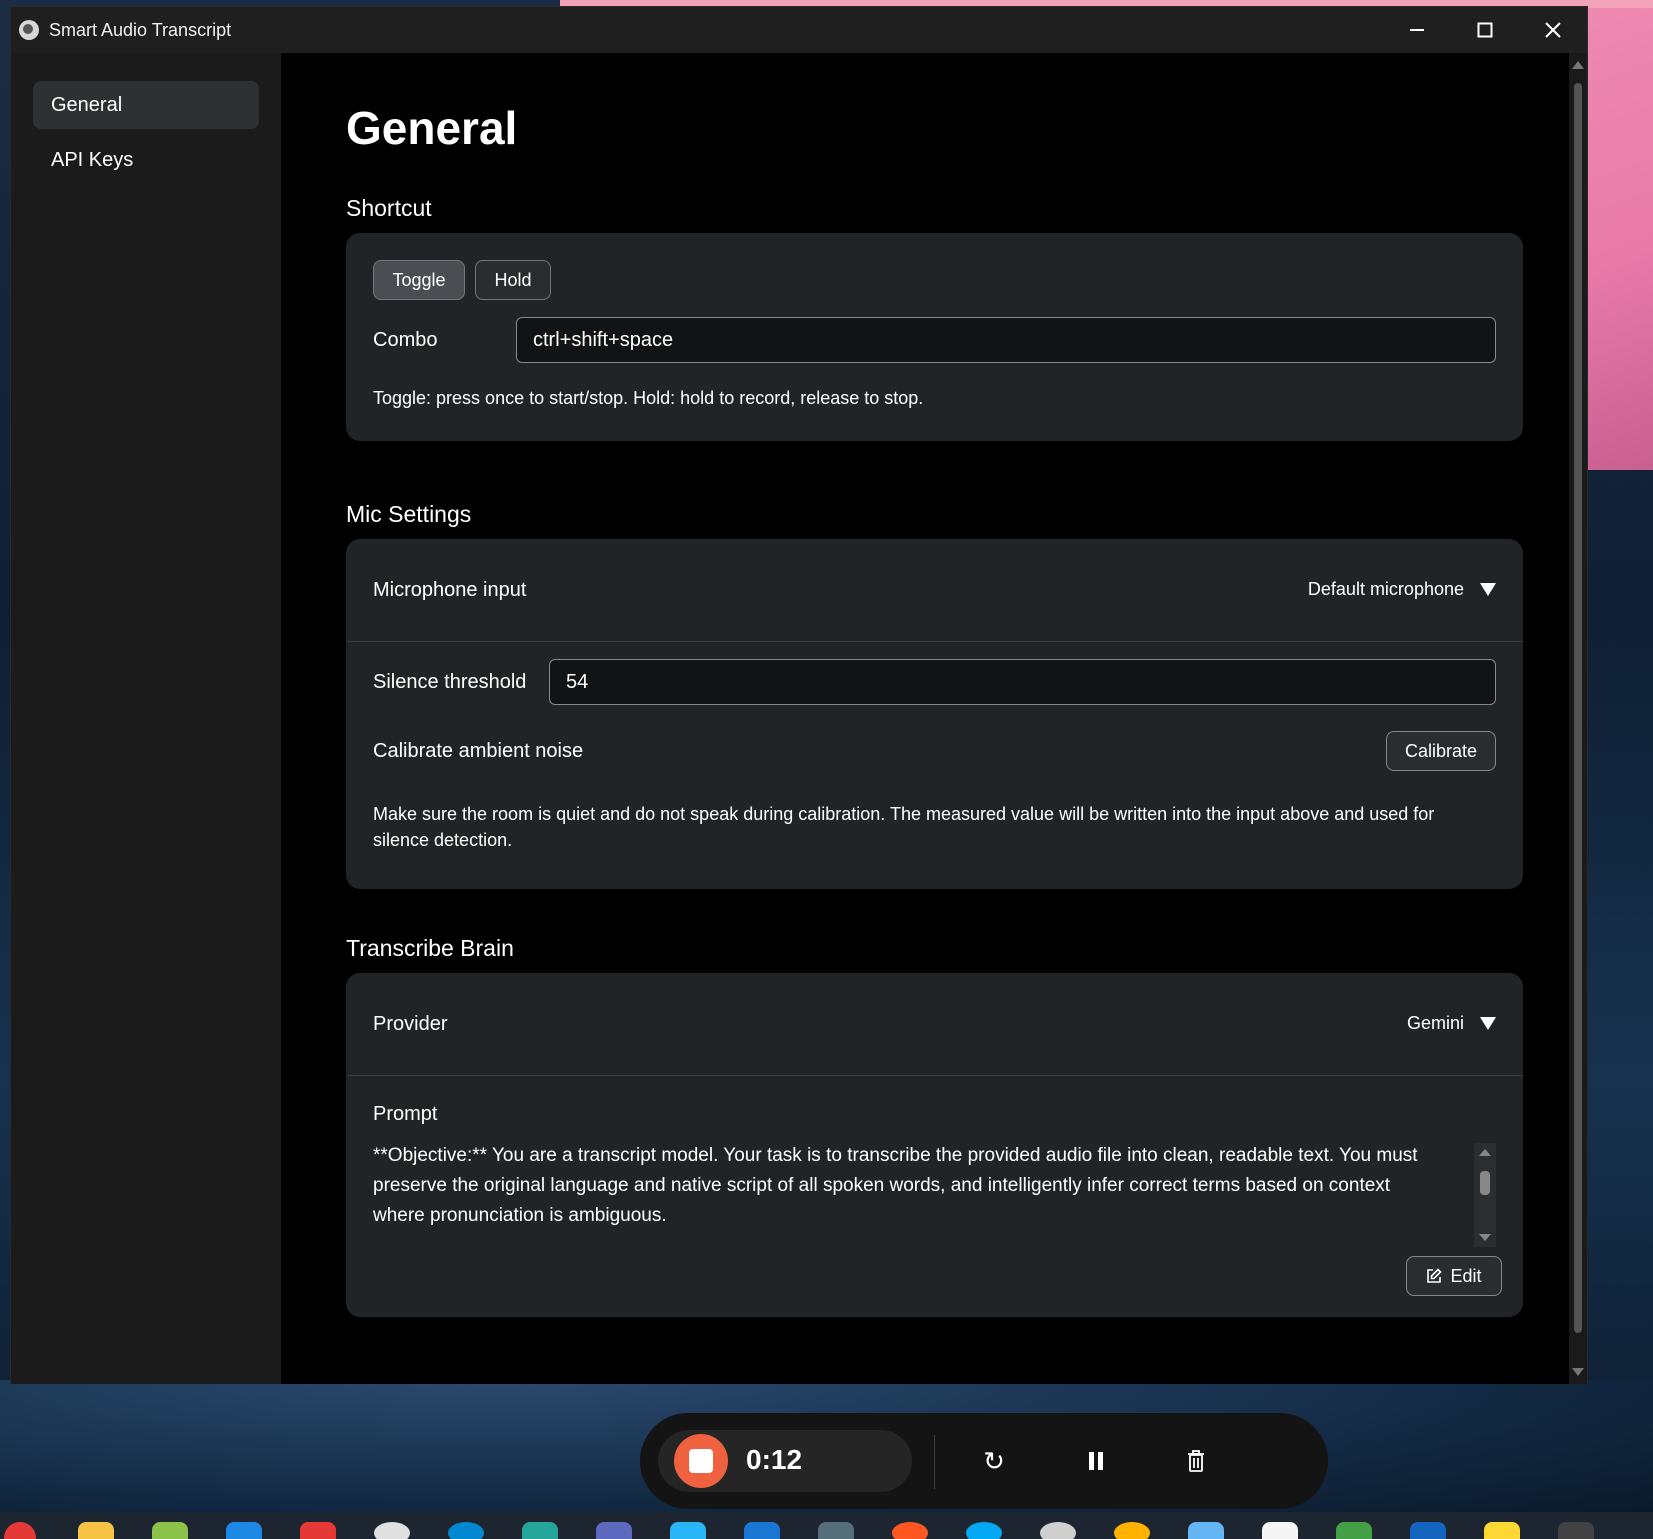  What do you see at coordinates (1435, 1275) in the screenshot?
I see `edit-icon` at bounding box center [1435, 1275].